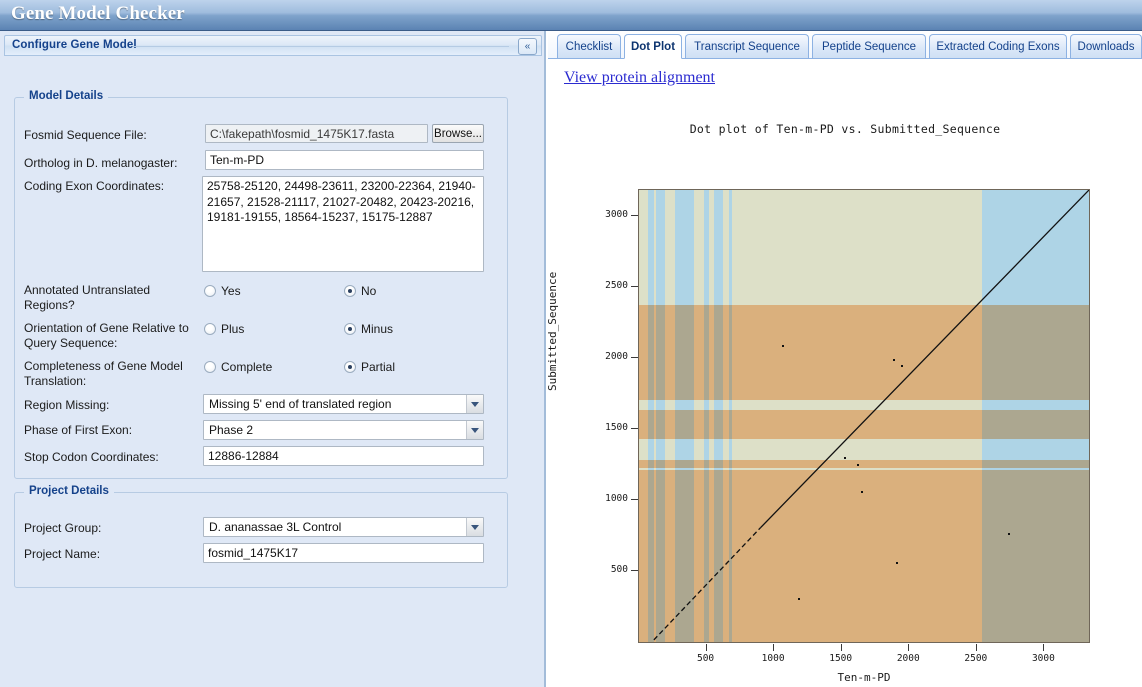 This screenshot has width=1142, height=687. What do you see at coordinates (343, 553) in the screenshot?
I see `project-name-input` at bounding box center [343, 553].